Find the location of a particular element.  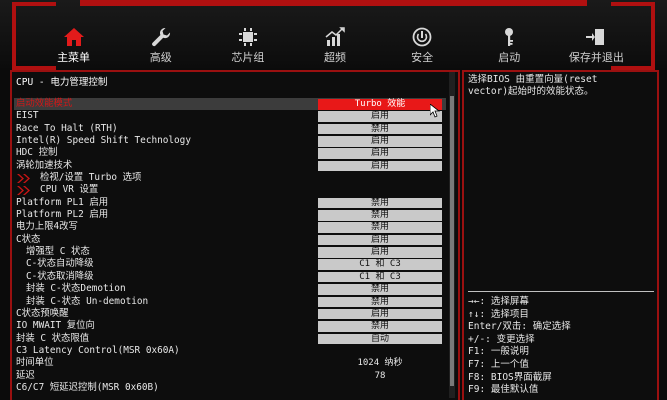

tab-label: 高级 is located at coordinates (160, 57).